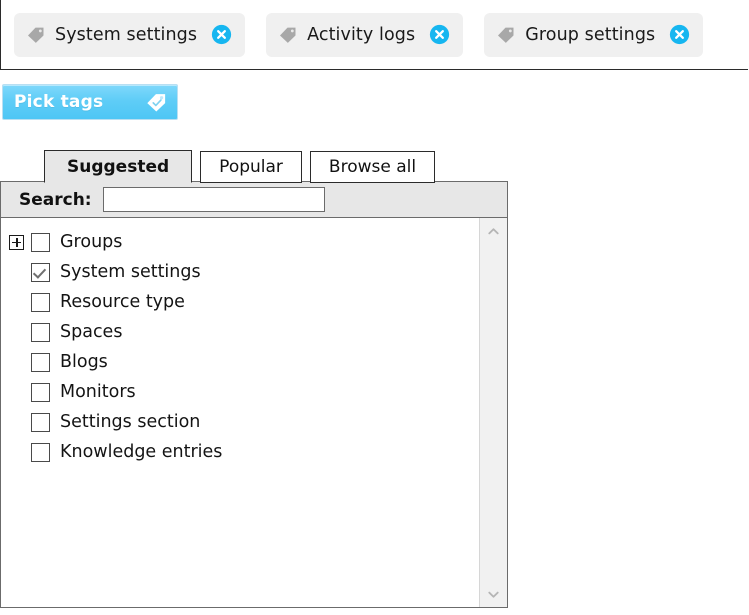 This screenshot has height=615, width=749. I want to click on search-label: Search:, so click(55, 199).